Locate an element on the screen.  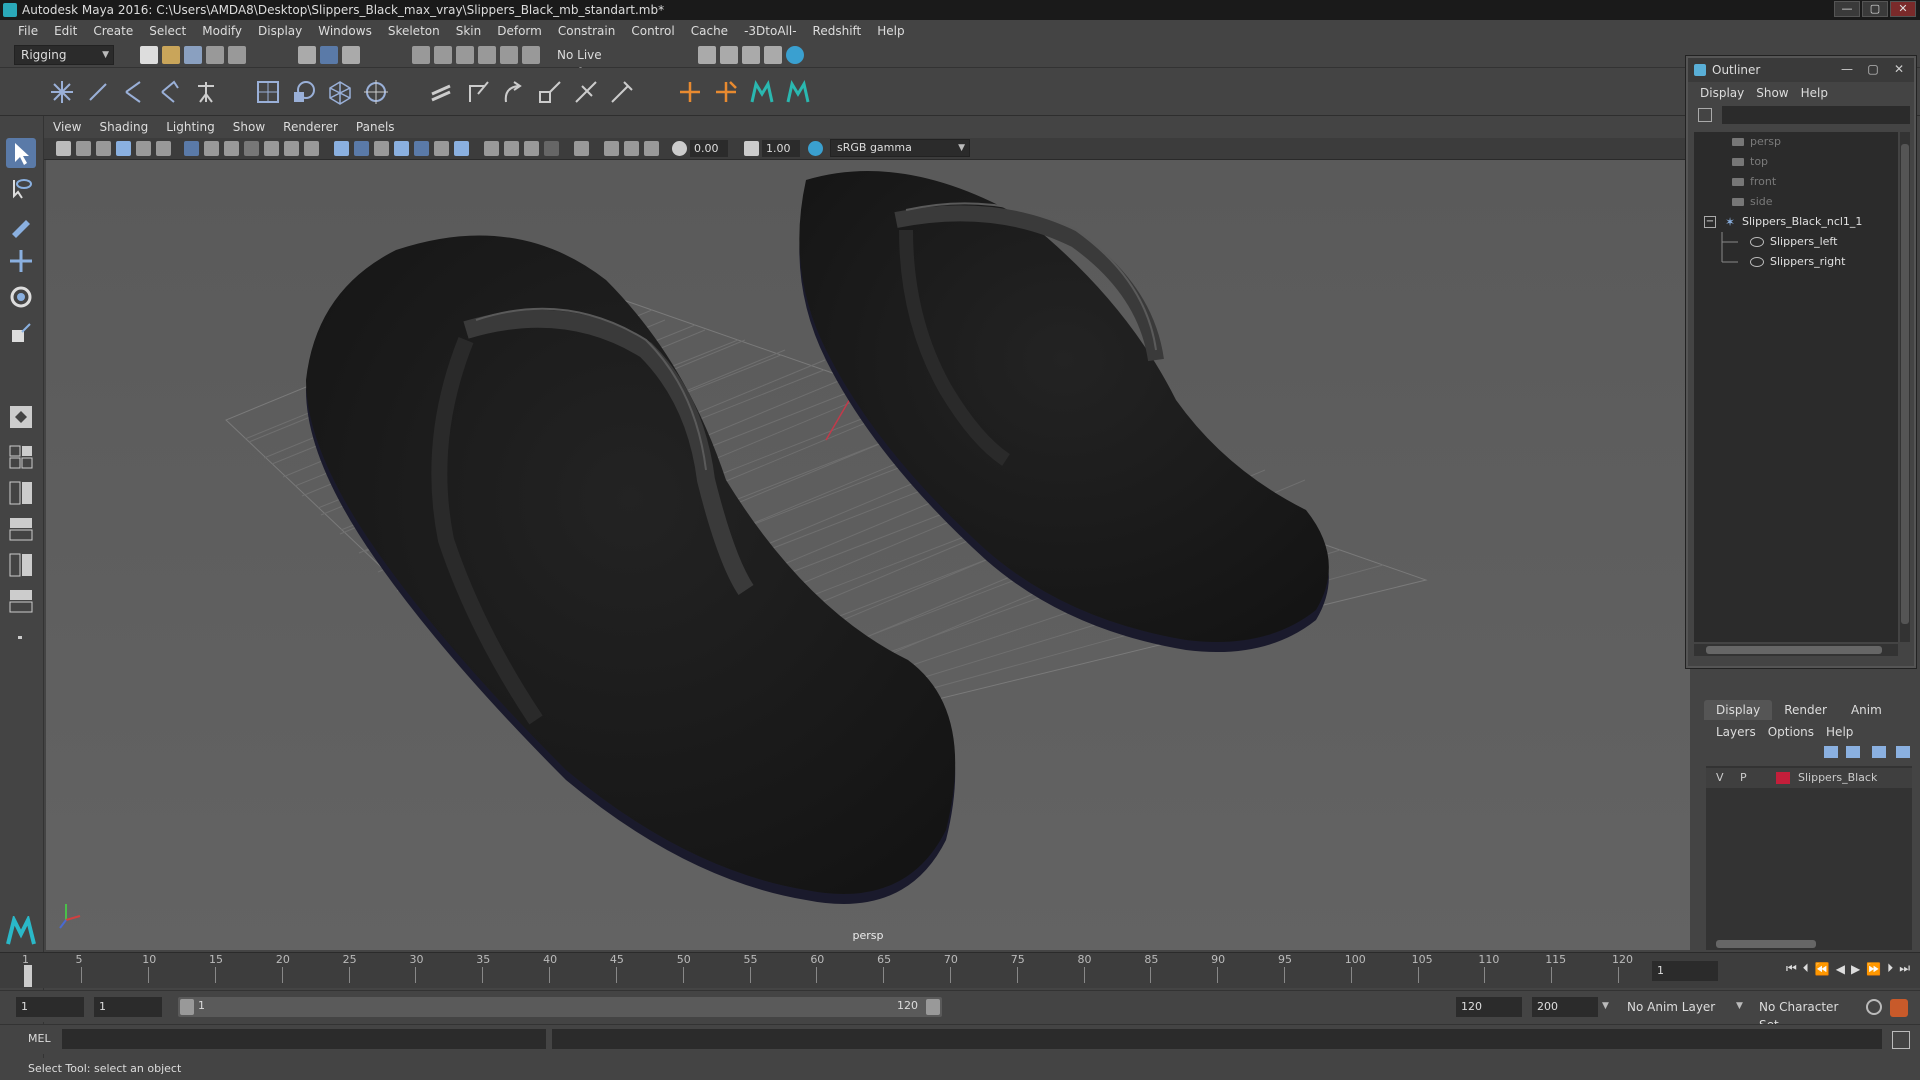
auto-key-icon is located at coordinates (1874, 1007).